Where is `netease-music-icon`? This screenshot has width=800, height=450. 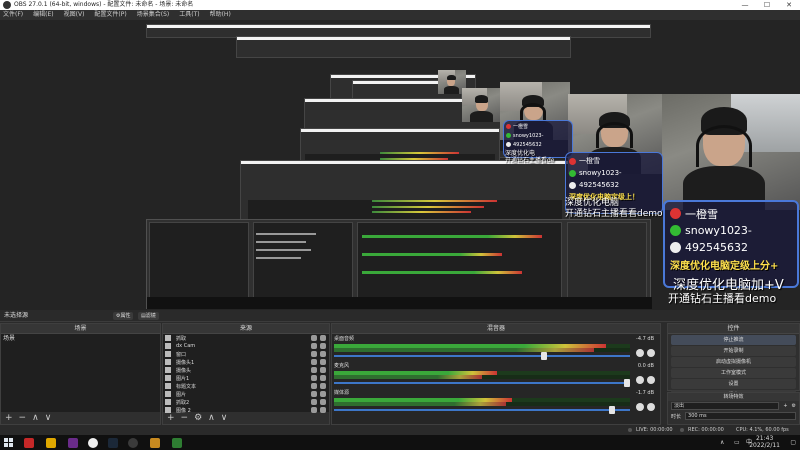
netease-music-icon is located at coordinates (29, 443).